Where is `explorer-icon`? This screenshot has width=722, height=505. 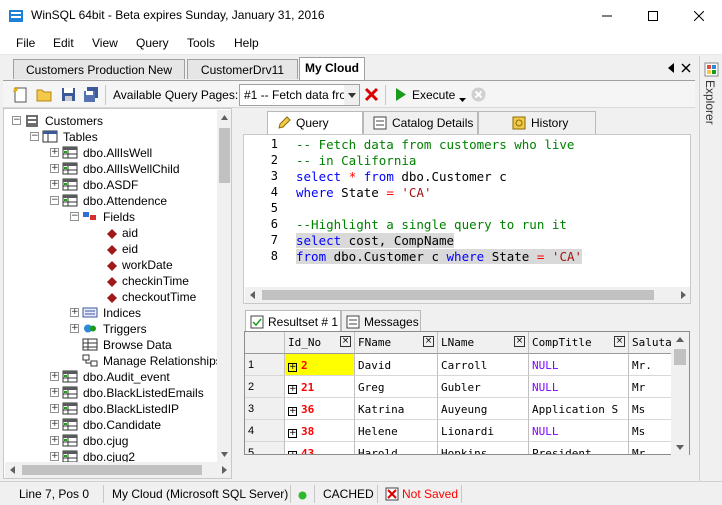 explorer-icon is located at coordinates (711, 71).